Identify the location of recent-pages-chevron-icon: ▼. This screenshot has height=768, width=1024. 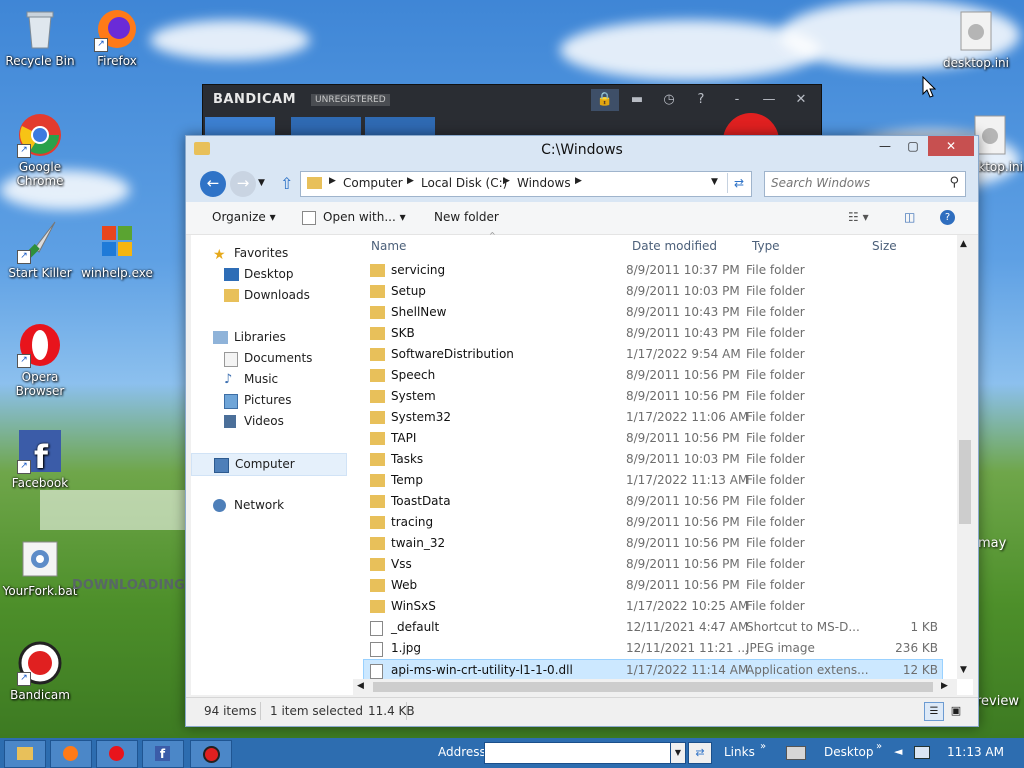
(261, 183).